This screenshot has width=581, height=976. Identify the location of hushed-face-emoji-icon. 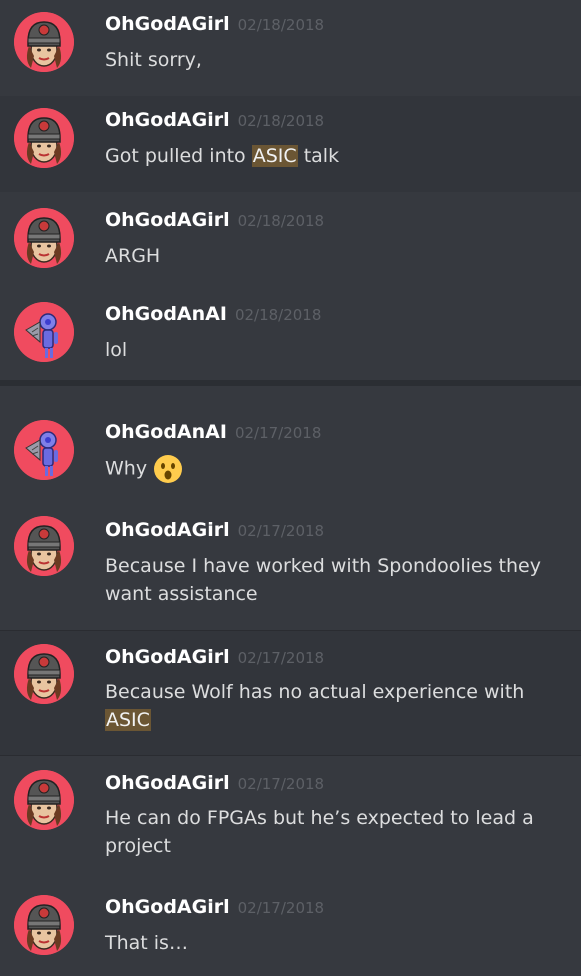
(168, 469).